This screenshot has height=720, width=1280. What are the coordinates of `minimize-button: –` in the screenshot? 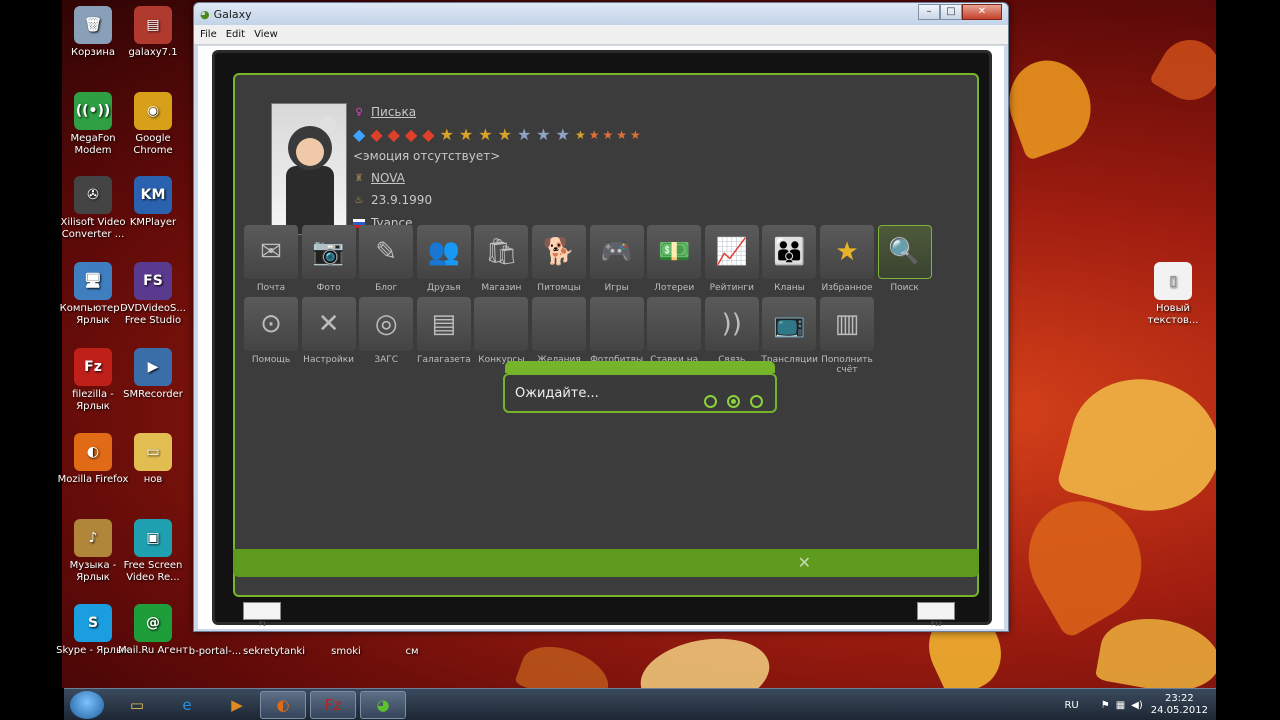 It's located at (929, 12).